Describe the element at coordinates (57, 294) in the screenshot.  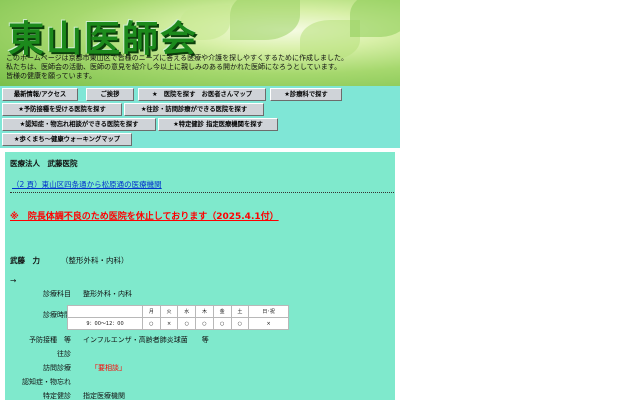
I see `departments-label: 診療科目` at that location.